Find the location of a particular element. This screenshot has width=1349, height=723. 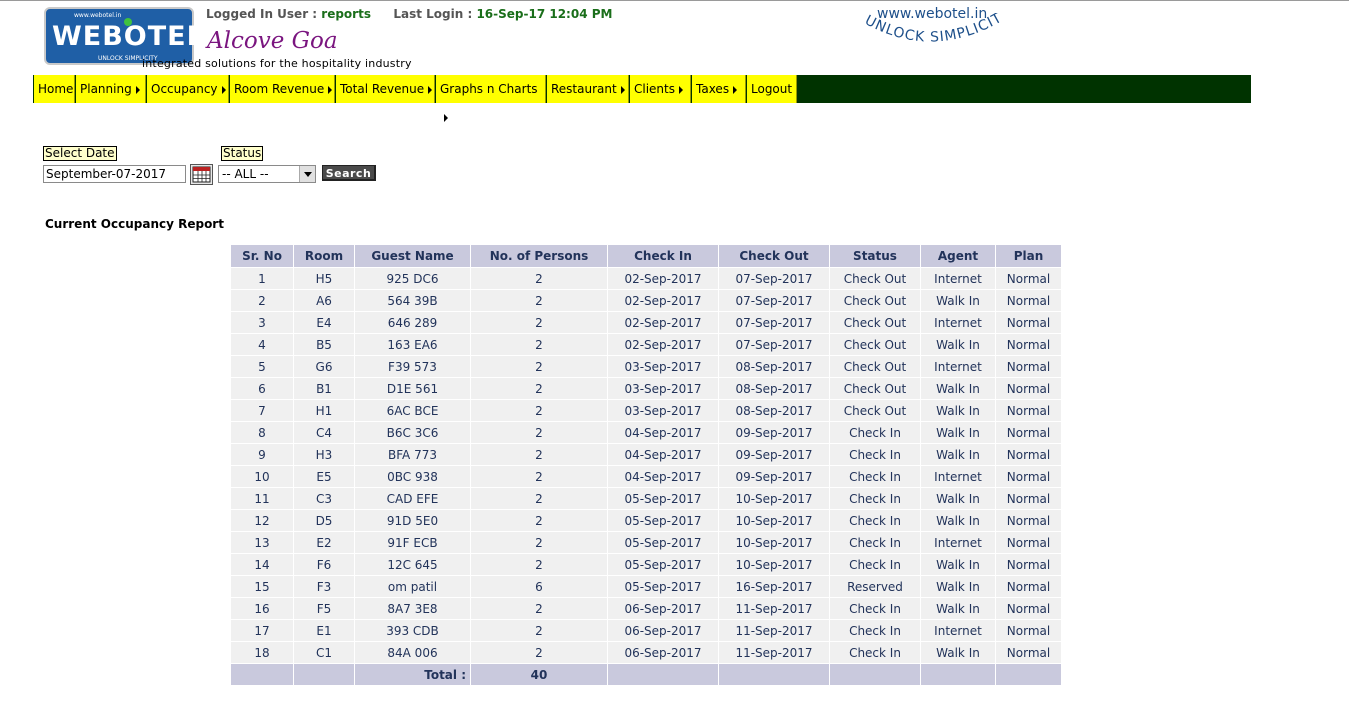

table-cell: A6 is located at coordinates (324, 300).